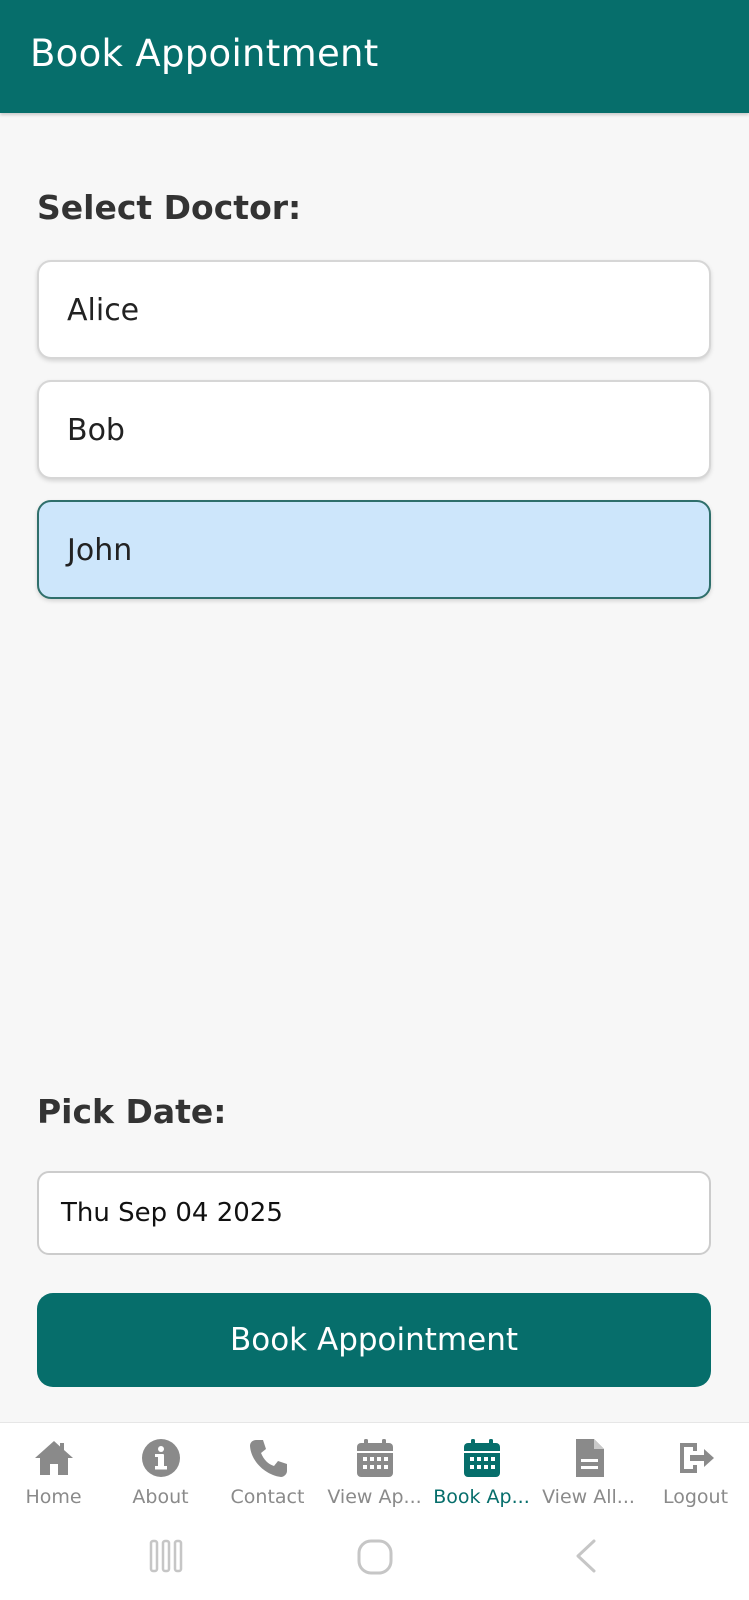 The image size is (749, 1600). Describe the element at coordinates (172, 1213) in the screenshot. I see `date-value: Thu Sep 04 2025` at that location.